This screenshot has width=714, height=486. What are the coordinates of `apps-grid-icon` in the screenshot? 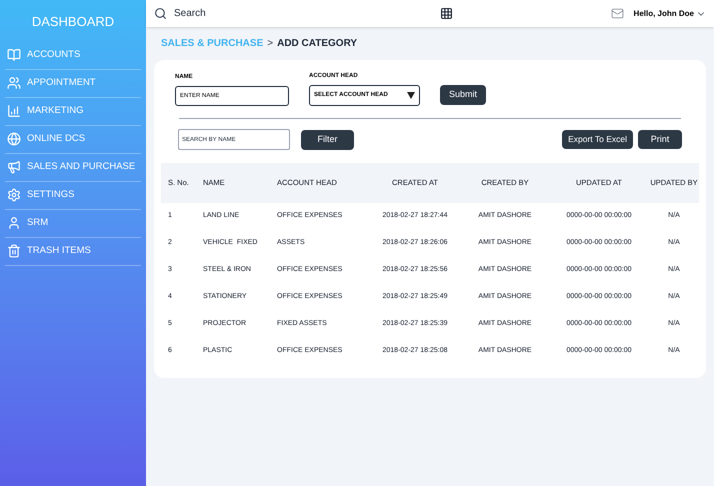 It's located at (446, 13).